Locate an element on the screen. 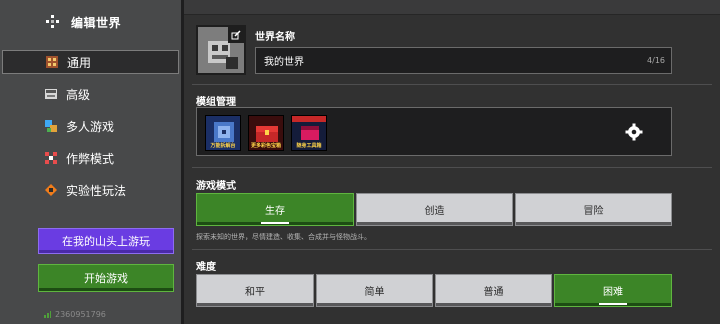 Image resolution: width=720 pixels, height=324 pixels. sidebar-header: 编辑世界 is located at coordinates (83, 22).